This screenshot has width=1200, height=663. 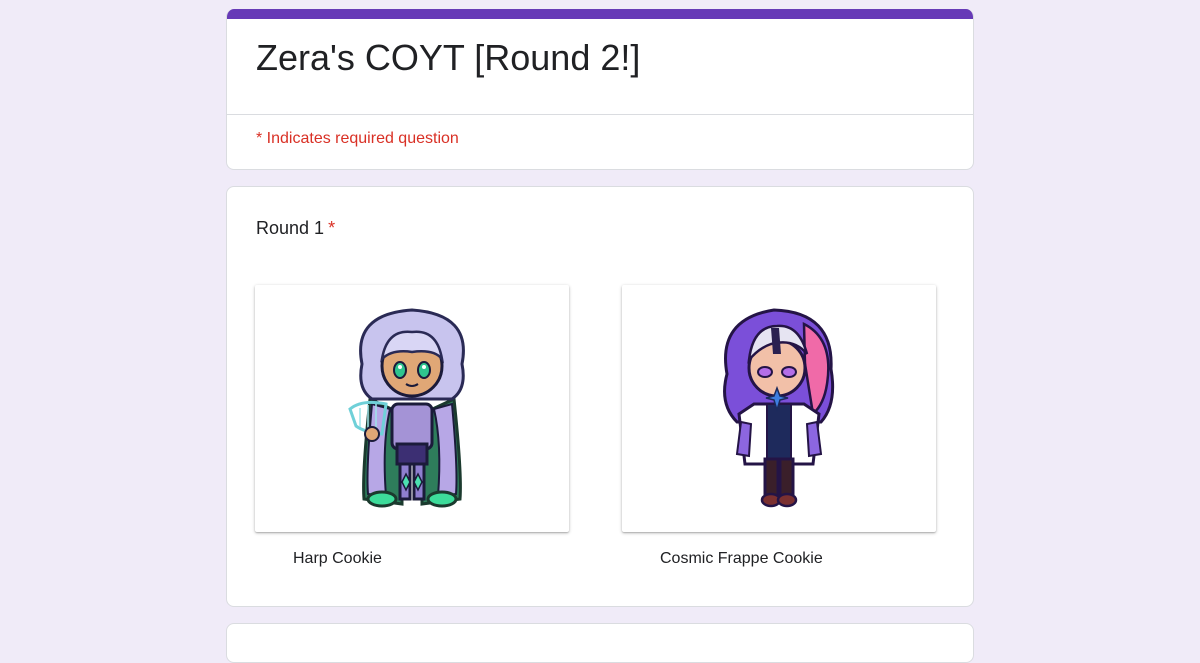 What do you see at coordinates (600, 643) in the screenshot?
I see `next-question-card` at bounding box center [600, 643].